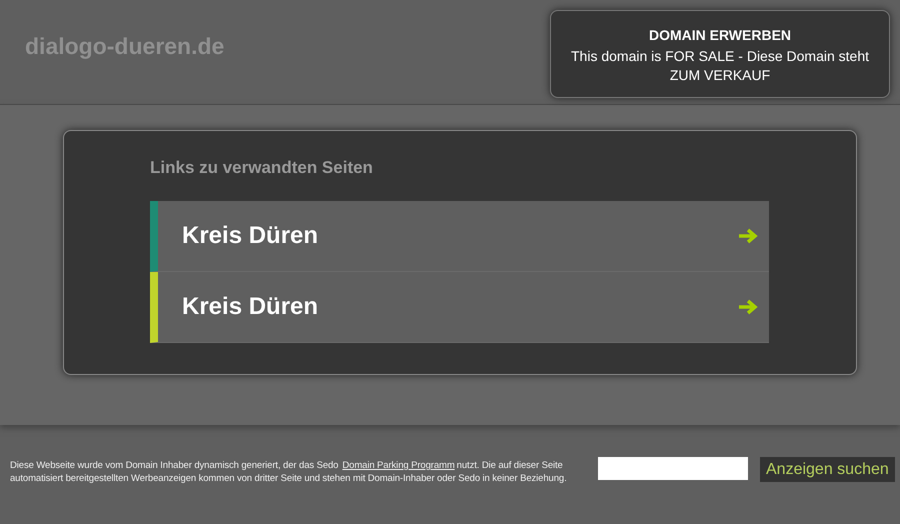 The height and width of the screenshot is (524, 900). What do you see at coordinates (720, 35) in the screenshot?
I see `sale-title: DOMAIN ERWERBEN` at bounding box center [720, 35].